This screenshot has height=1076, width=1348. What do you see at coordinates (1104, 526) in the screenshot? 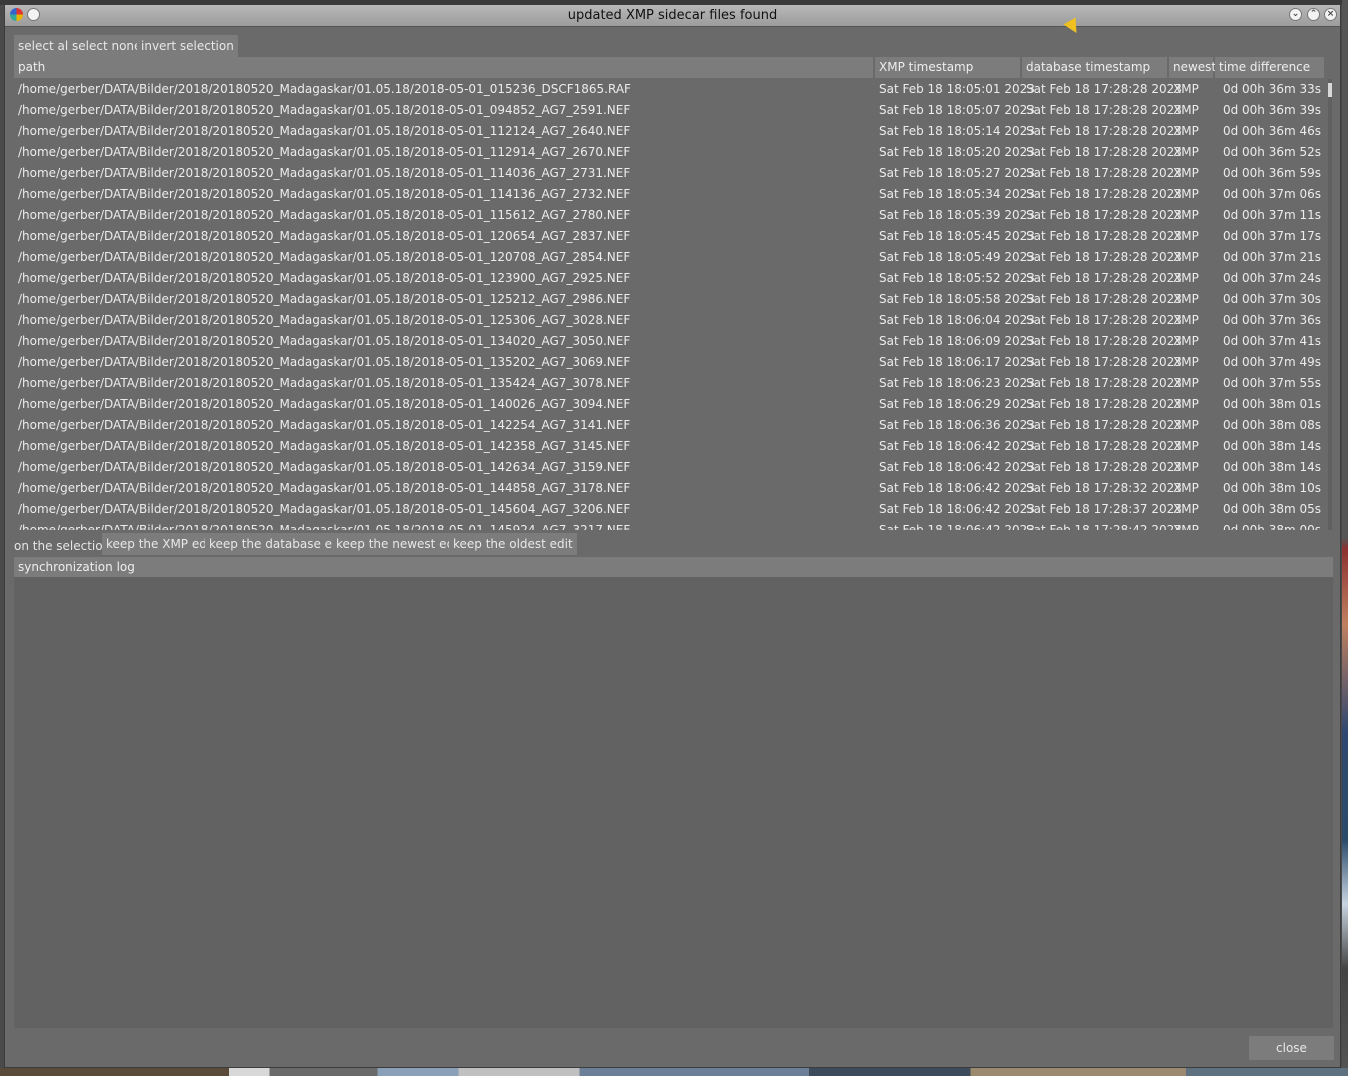
I see `cell-database-timestamp: Sat Feb 18 17:28:42 2023` at bounding box center [1104, 526].